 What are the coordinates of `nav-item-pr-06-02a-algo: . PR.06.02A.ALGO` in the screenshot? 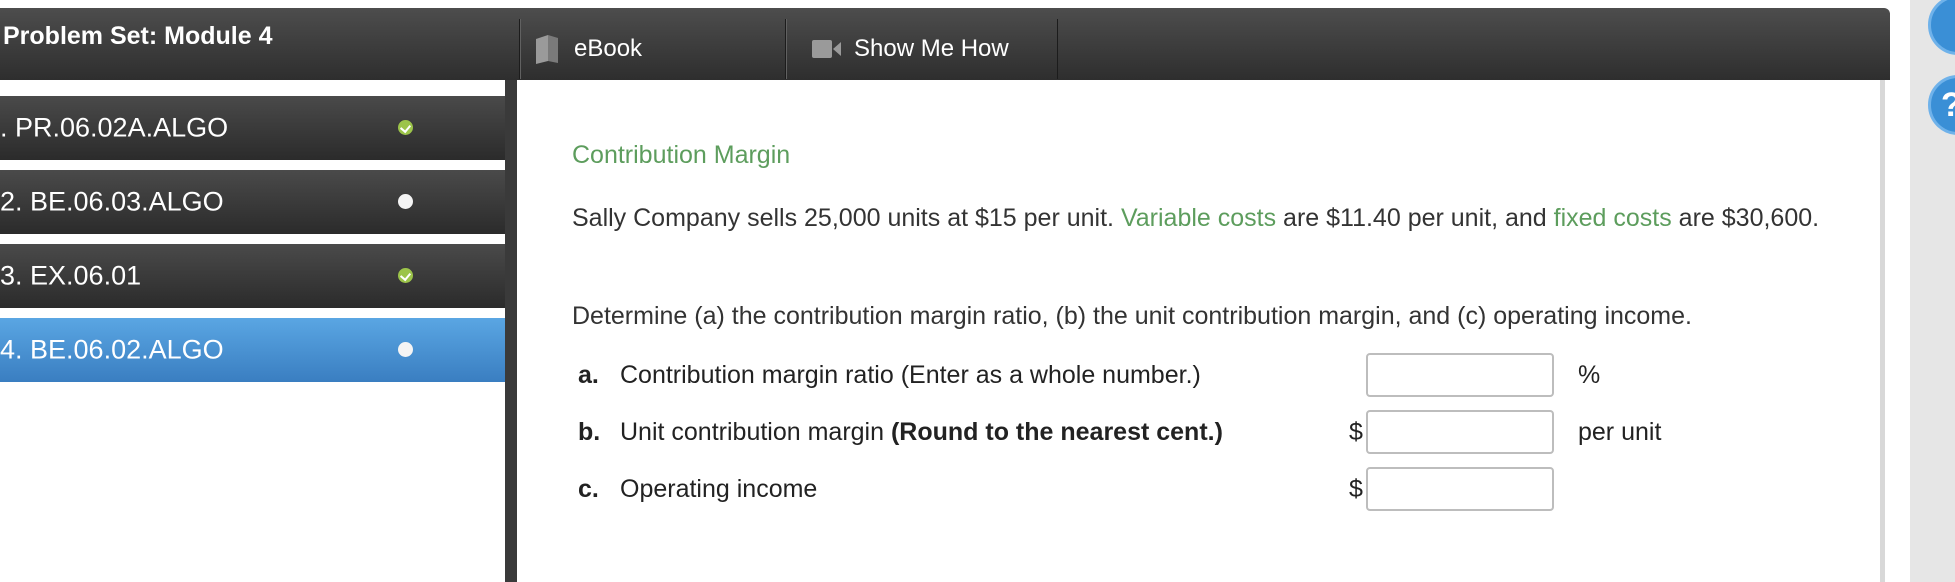 It's located at (252, 128).